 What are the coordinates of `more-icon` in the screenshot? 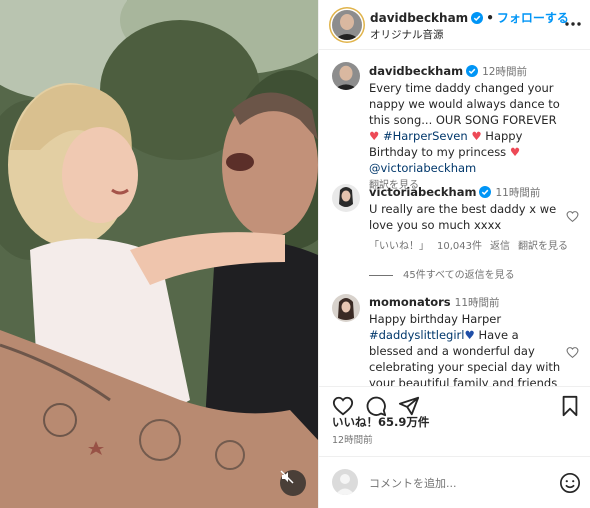 It's located at (573, 24).